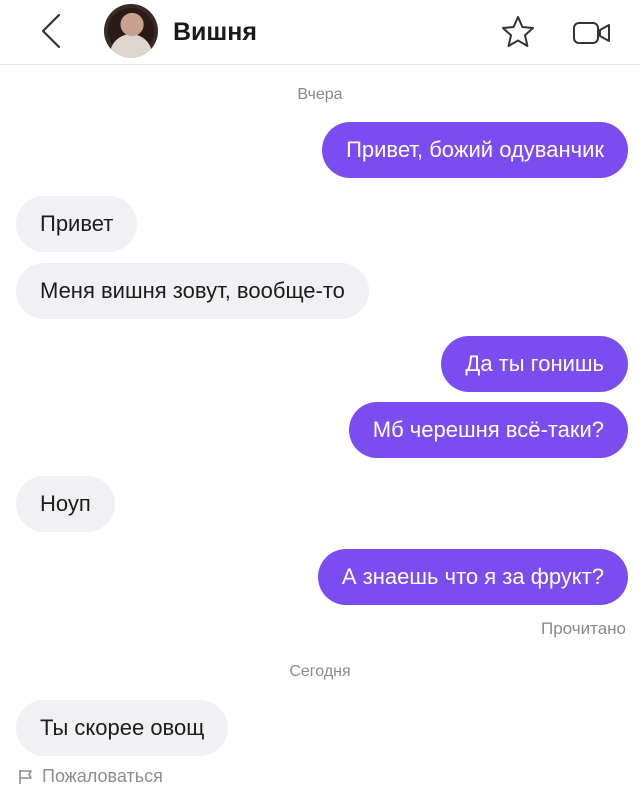 The height and width of the screenshot is (808, 640). What do you see at coordinates (320, 94) in the screenshot?
I see `date-separator-yesterday: Вчера` at bounding box center [320, 94].